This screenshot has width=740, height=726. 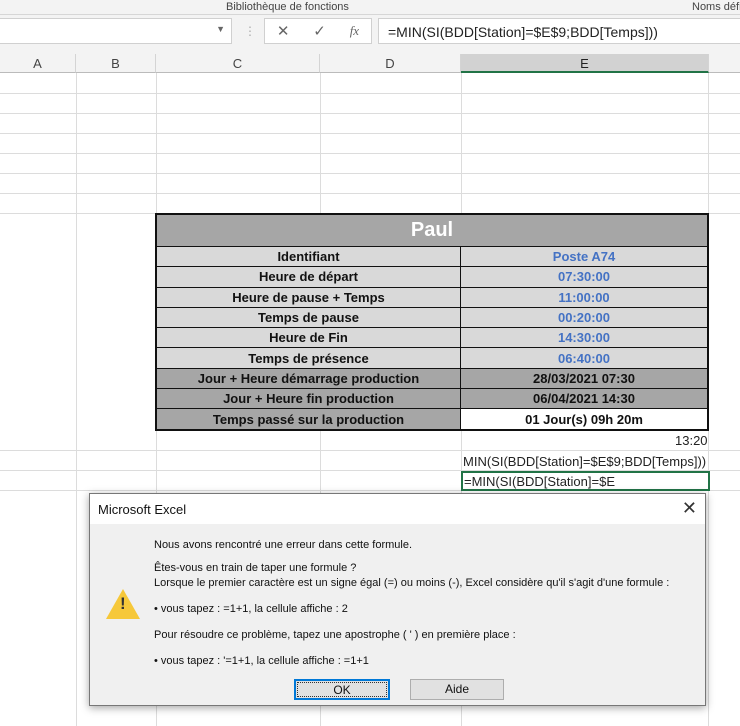 I want to click on chevron-down-icon: ▼, so click(x=220, y=29).